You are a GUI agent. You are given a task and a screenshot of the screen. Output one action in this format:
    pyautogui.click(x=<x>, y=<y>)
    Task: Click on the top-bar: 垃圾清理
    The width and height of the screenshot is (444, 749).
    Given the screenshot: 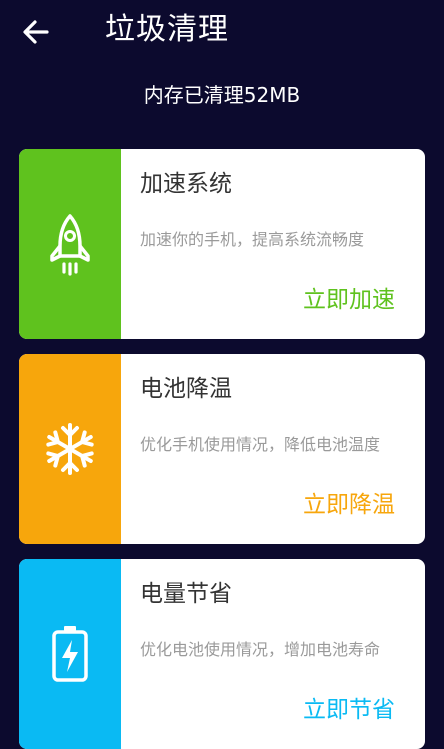 What is the action you would take?
    pyautogui.click(x=222, y=31)
    